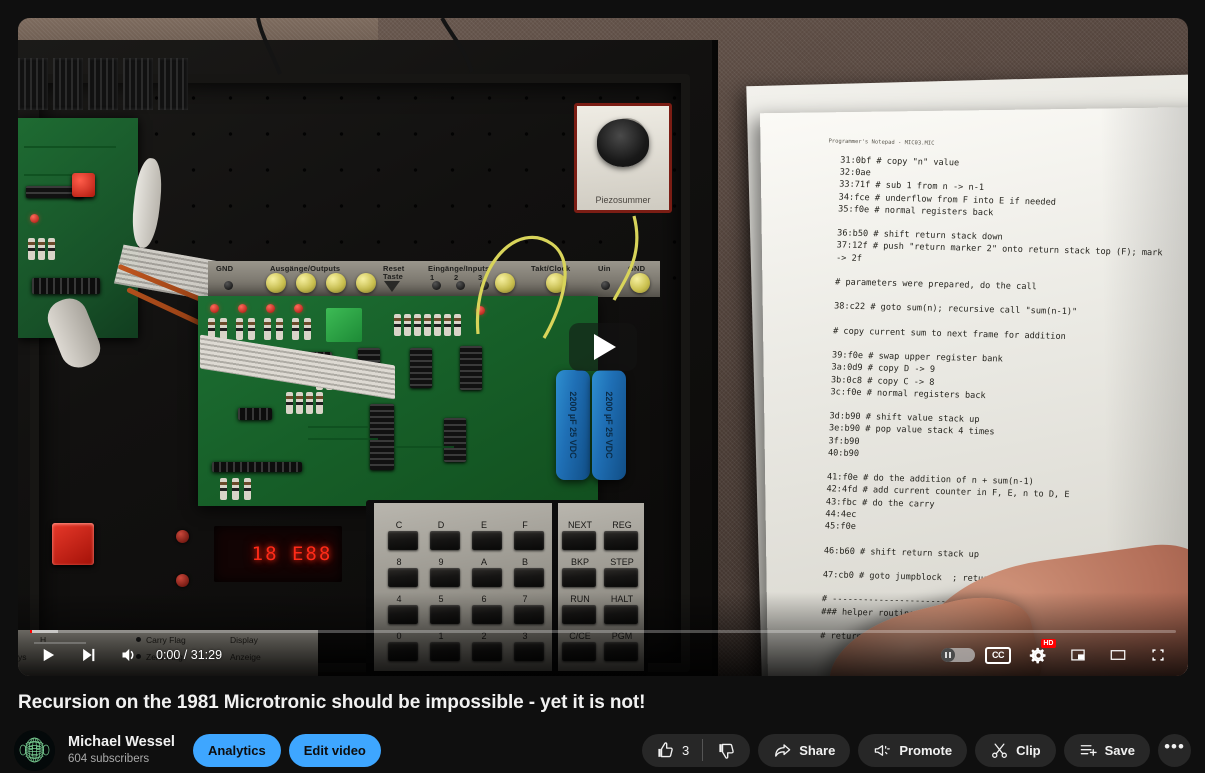 This screenshot has height=773, width=1205. What do you see at coordinates (236, 750) in the screenshot?
I see `analytics-button: Analytics` at bounding box center [236, 750].